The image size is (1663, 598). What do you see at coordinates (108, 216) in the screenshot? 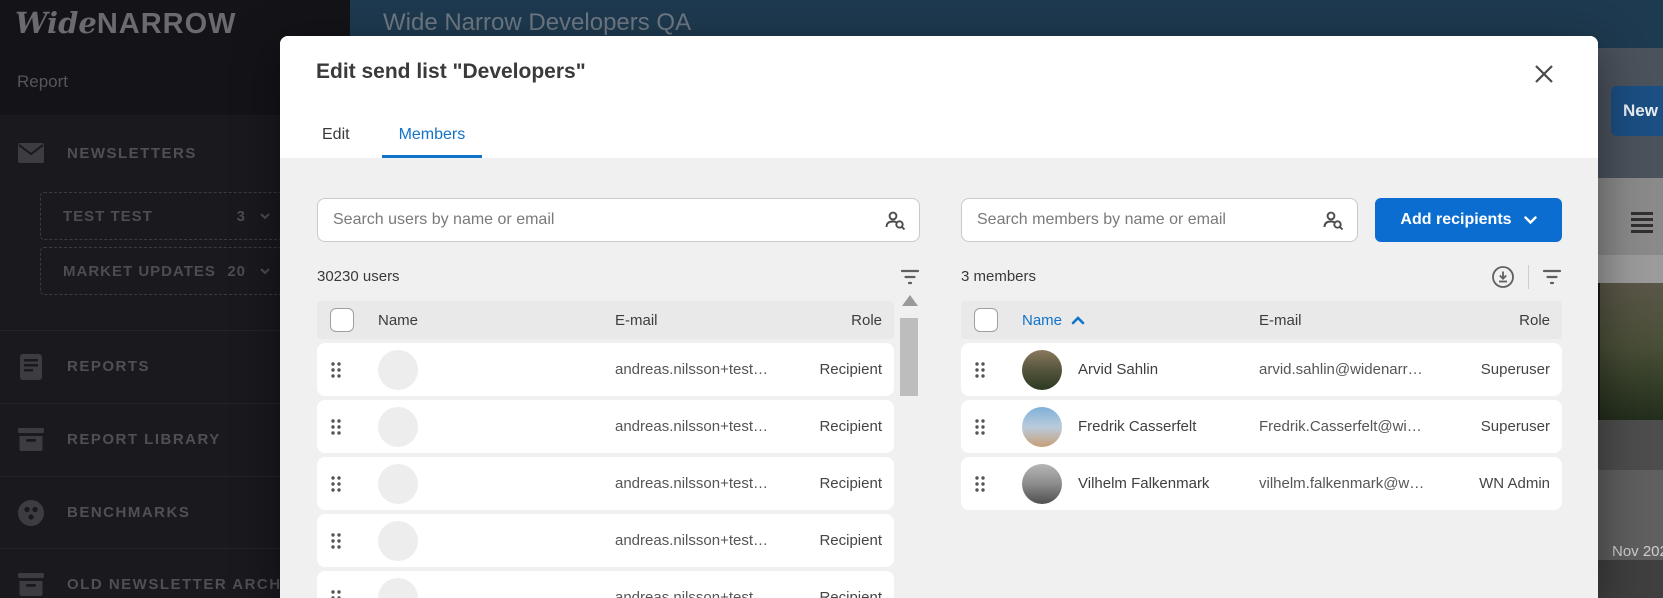
I see `newsletter-label: TEST TEST` at bounding box center [108, 216].